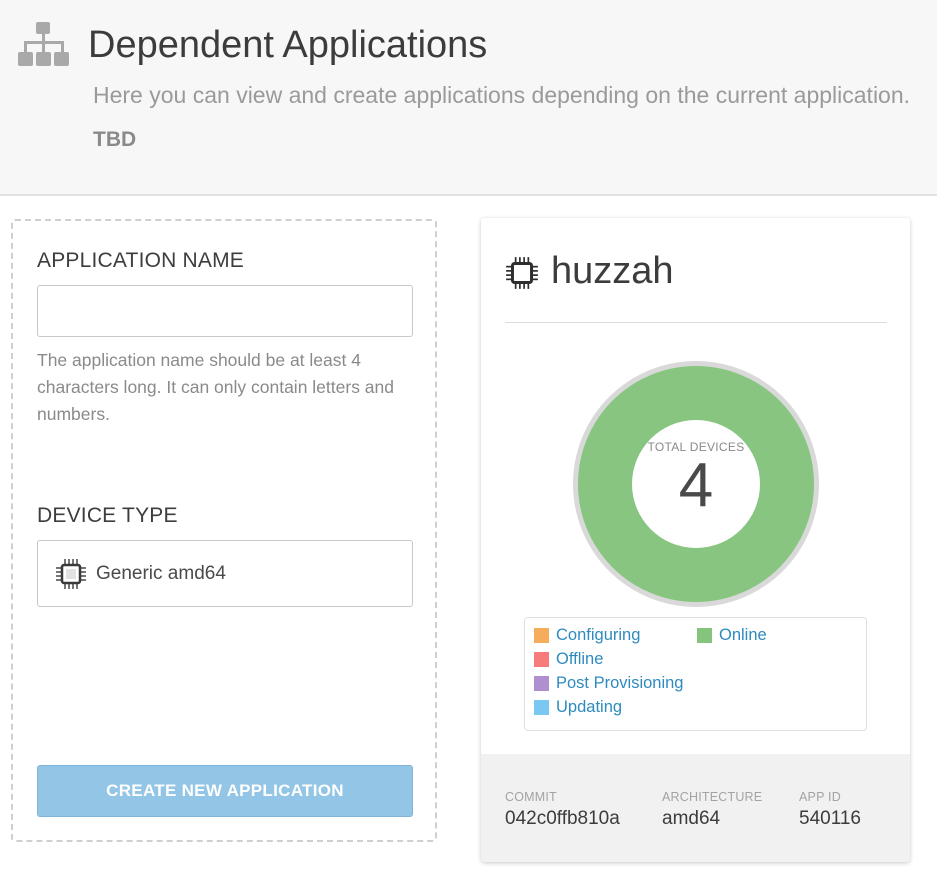  Describe the element at coordinates (562, 818) in the screenshot. I see `meta-value: 042c0ffb810a` at that location.